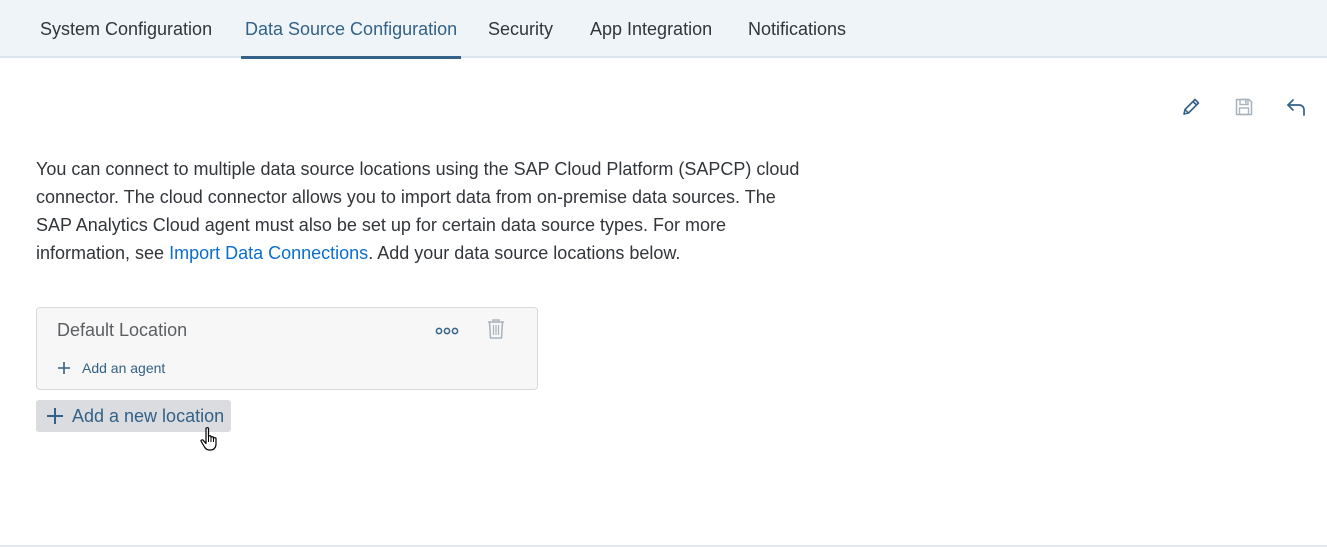  Describe the element at coordinates (351, 57) in the screenshot. I see `active-tab-indicator` at that location.